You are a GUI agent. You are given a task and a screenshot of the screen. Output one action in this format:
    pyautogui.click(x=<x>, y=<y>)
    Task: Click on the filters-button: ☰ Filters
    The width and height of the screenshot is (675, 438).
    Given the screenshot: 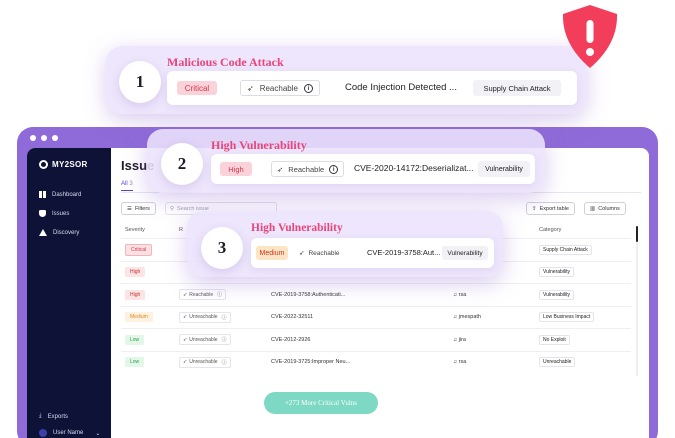 What is the action you would take?
    pyautogui.click(x=138, y=208)
    